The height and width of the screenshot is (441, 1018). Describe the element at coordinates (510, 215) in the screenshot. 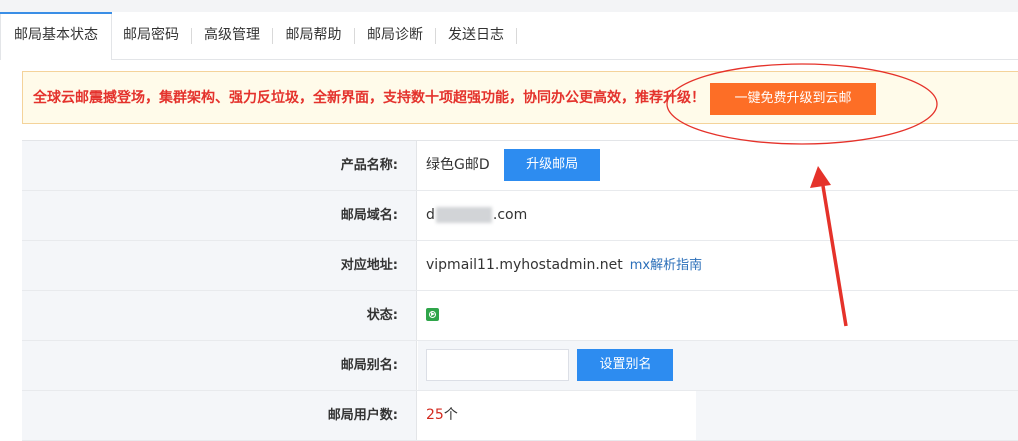

I see `domain-suffix: .com` at that location.